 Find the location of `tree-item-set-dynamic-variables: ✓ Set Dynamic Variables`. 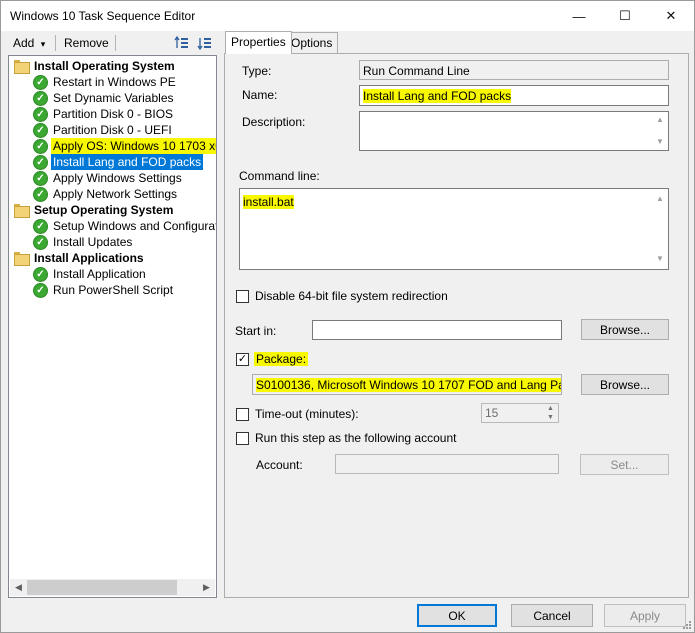

tree-item-set-dynamic-variables: ✓ Set Dynamic Variables is located at coordinates (104, 98).